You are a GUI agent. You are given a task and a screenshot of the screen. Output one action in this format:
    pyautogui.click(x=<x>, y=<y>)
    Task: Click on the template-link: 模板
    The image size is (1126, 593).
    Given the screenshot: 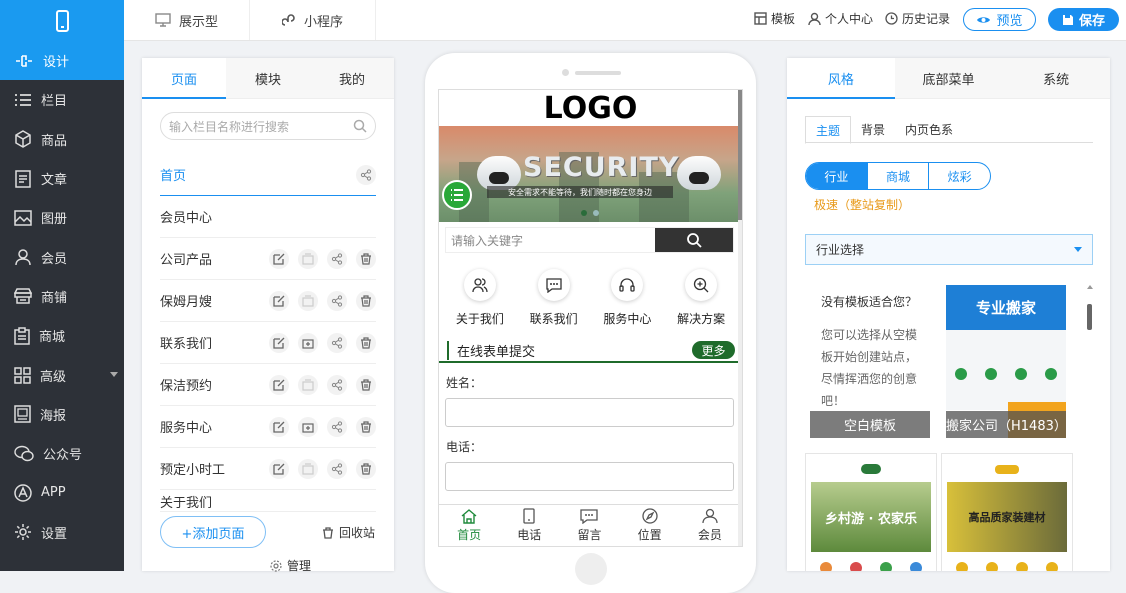 What is the action you would take?
    pyautogui.click(x=774, y=18)
    